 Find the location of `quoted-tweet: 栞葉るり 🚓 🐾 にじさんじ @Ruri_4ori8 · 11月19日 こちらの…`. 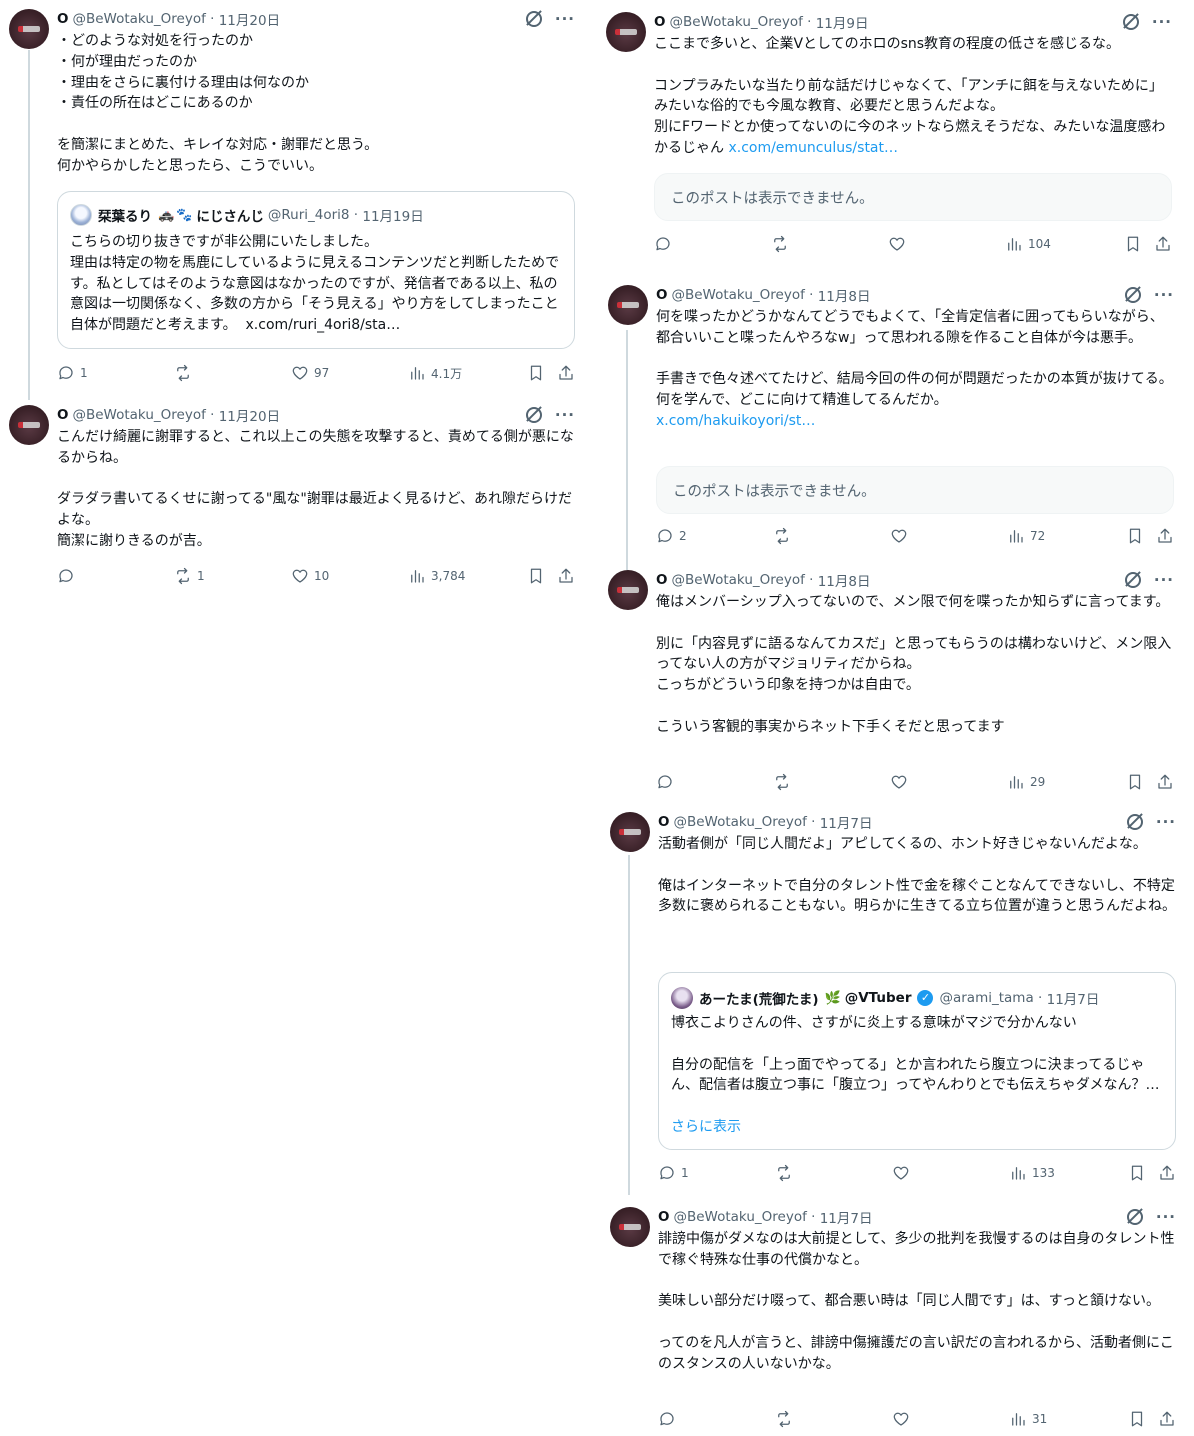

quoted-tweet: 栞葉るり 🚓 🐾 にじさんじ @Ruri_4ori8 · 11月19日 こちらの… is located at coordinates (316, 270).